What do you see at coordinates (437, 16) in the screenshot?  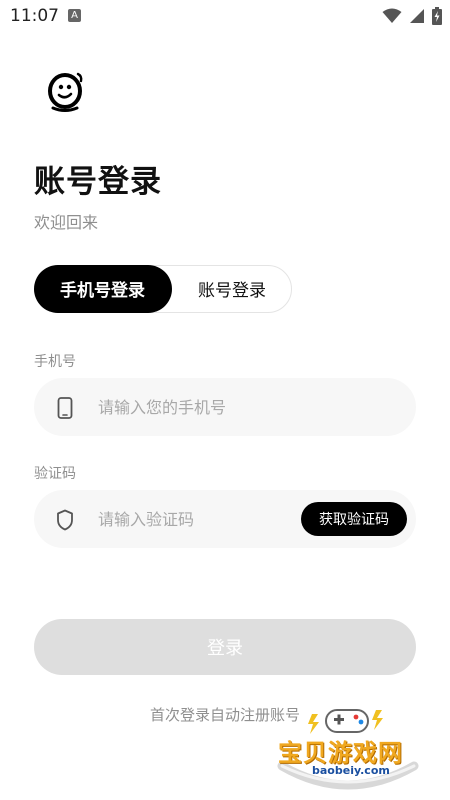 I see `battery-icon` at bounding box center [437, 16].